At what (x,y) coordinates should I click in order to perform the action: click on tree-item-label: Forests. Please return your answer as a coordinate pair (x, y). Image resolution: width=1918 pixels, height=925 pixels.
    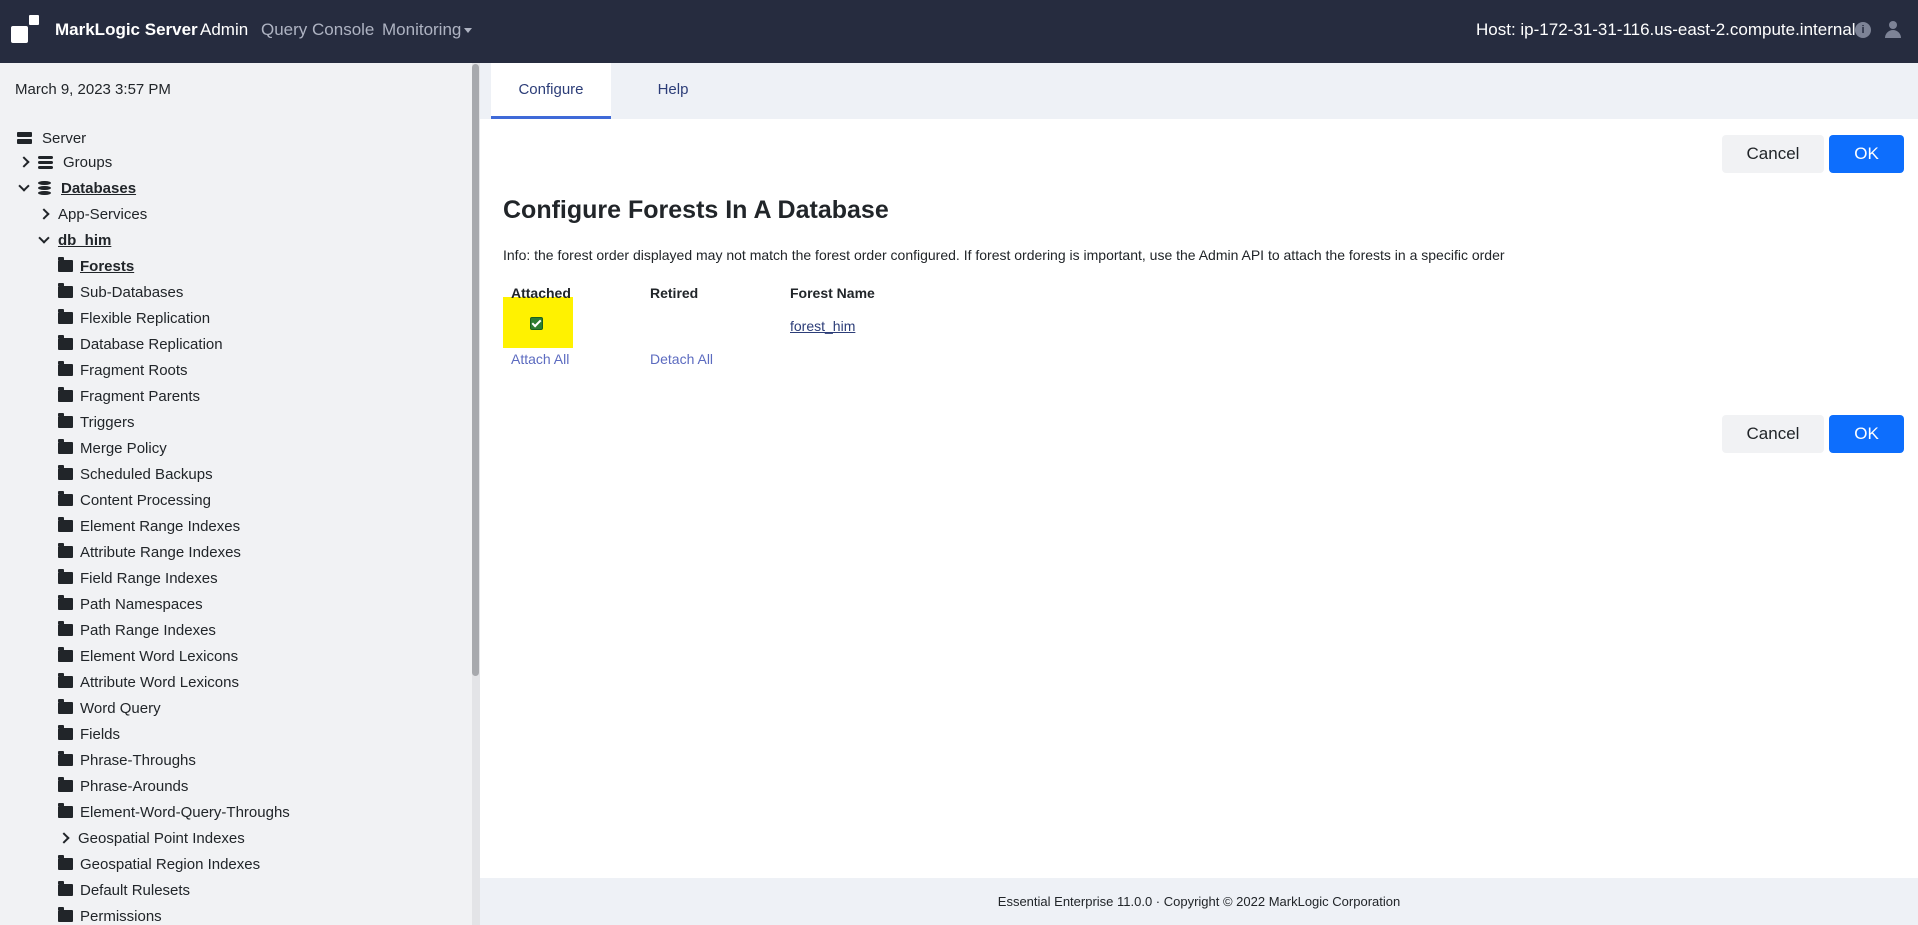
    Looking at the image, I should click on (107, 266).